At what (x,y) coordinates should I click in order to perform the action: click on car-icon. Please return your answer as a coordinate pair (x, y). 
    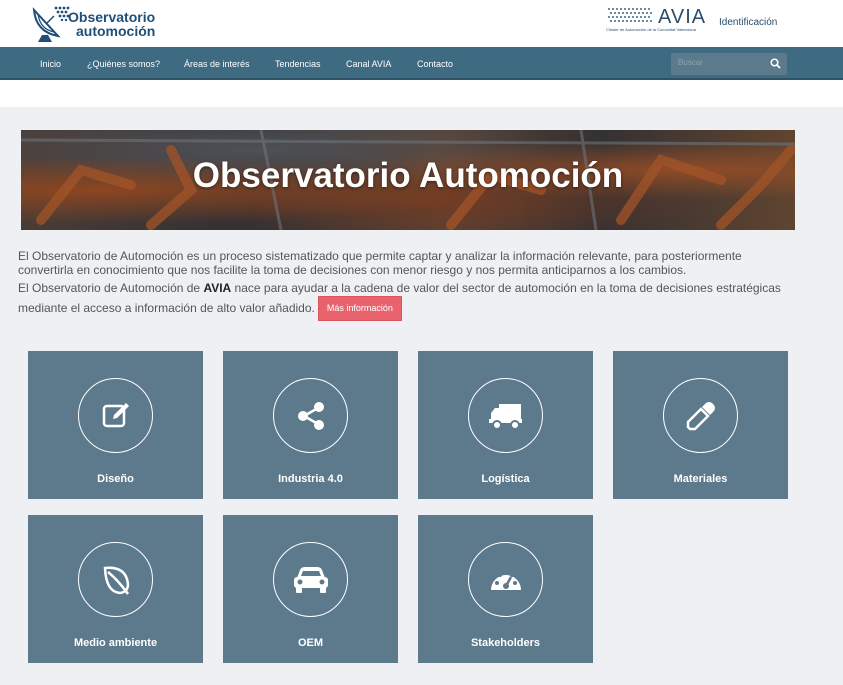
    Looking at the image, I should click on (310, 579).